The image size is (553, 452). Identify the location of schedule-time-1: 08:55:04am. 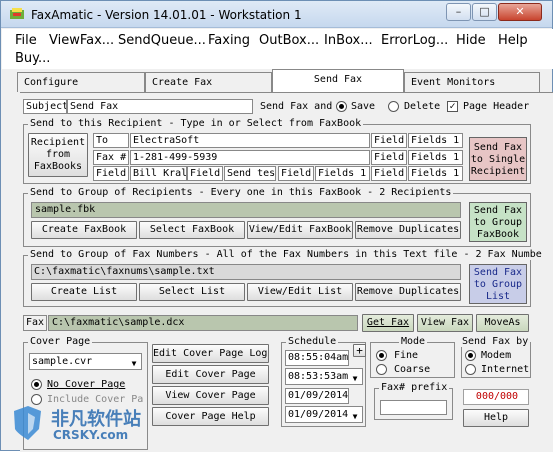
(317, 358).